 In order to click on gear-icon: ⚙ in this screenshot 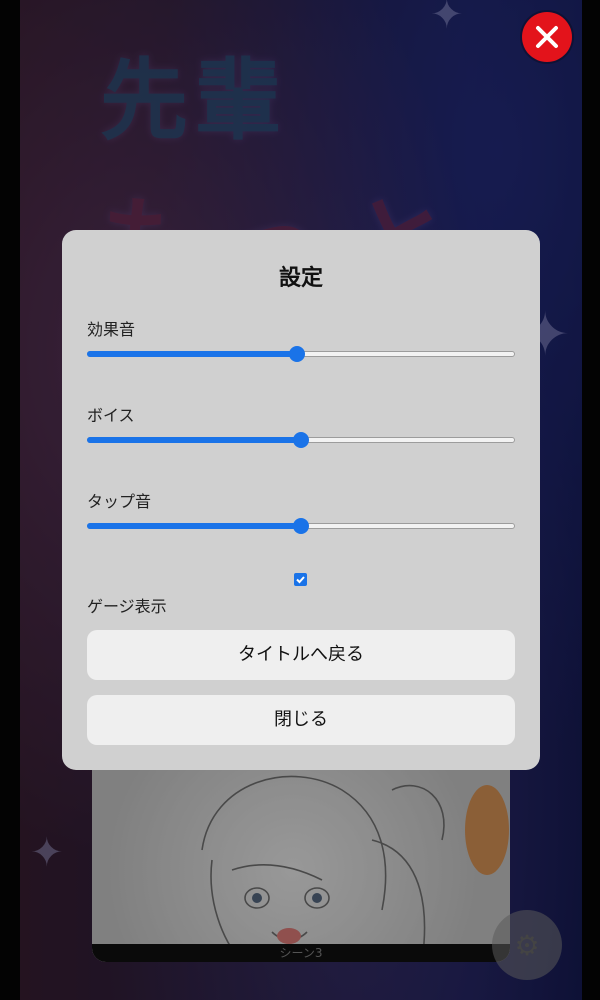, I will do `click(527, 945)`.